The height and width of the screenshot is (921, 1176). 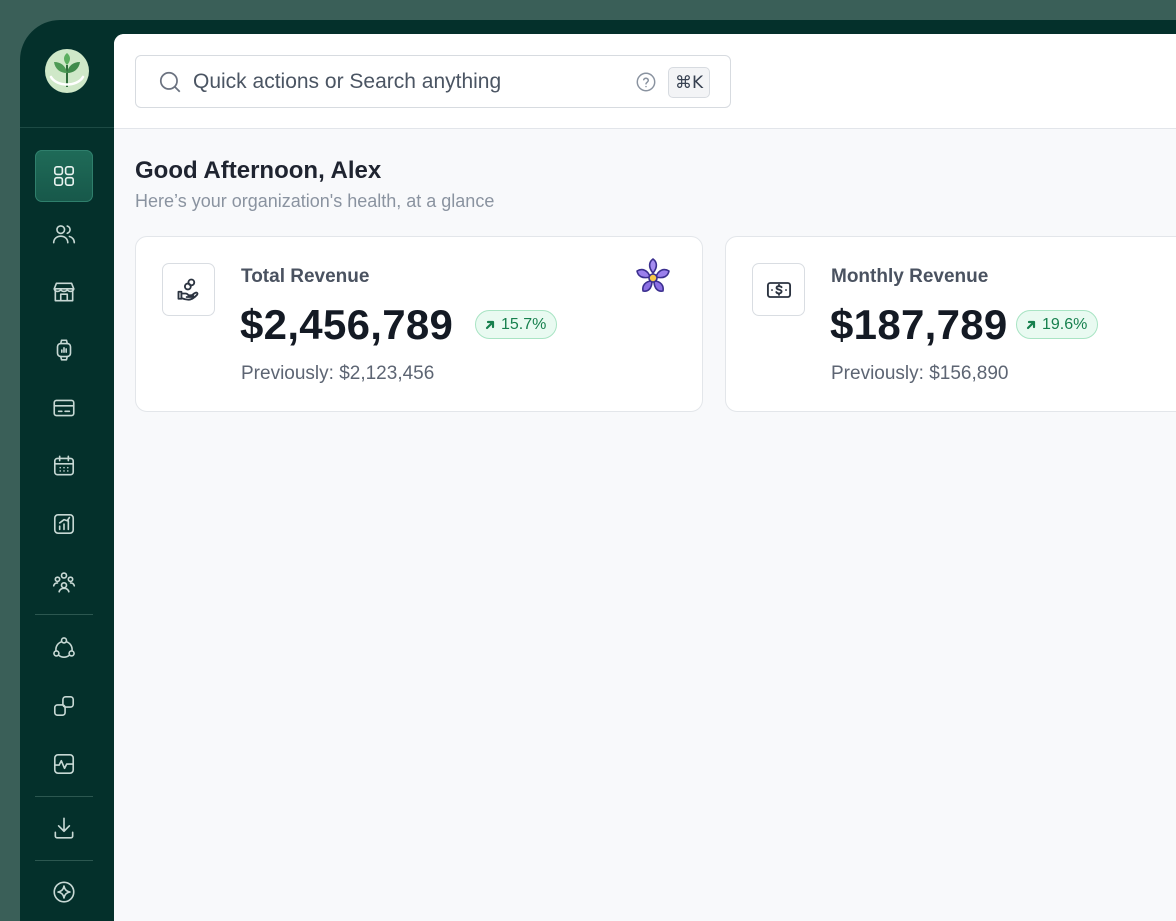 I want to click on search-icon, so click(x=170, y=82).